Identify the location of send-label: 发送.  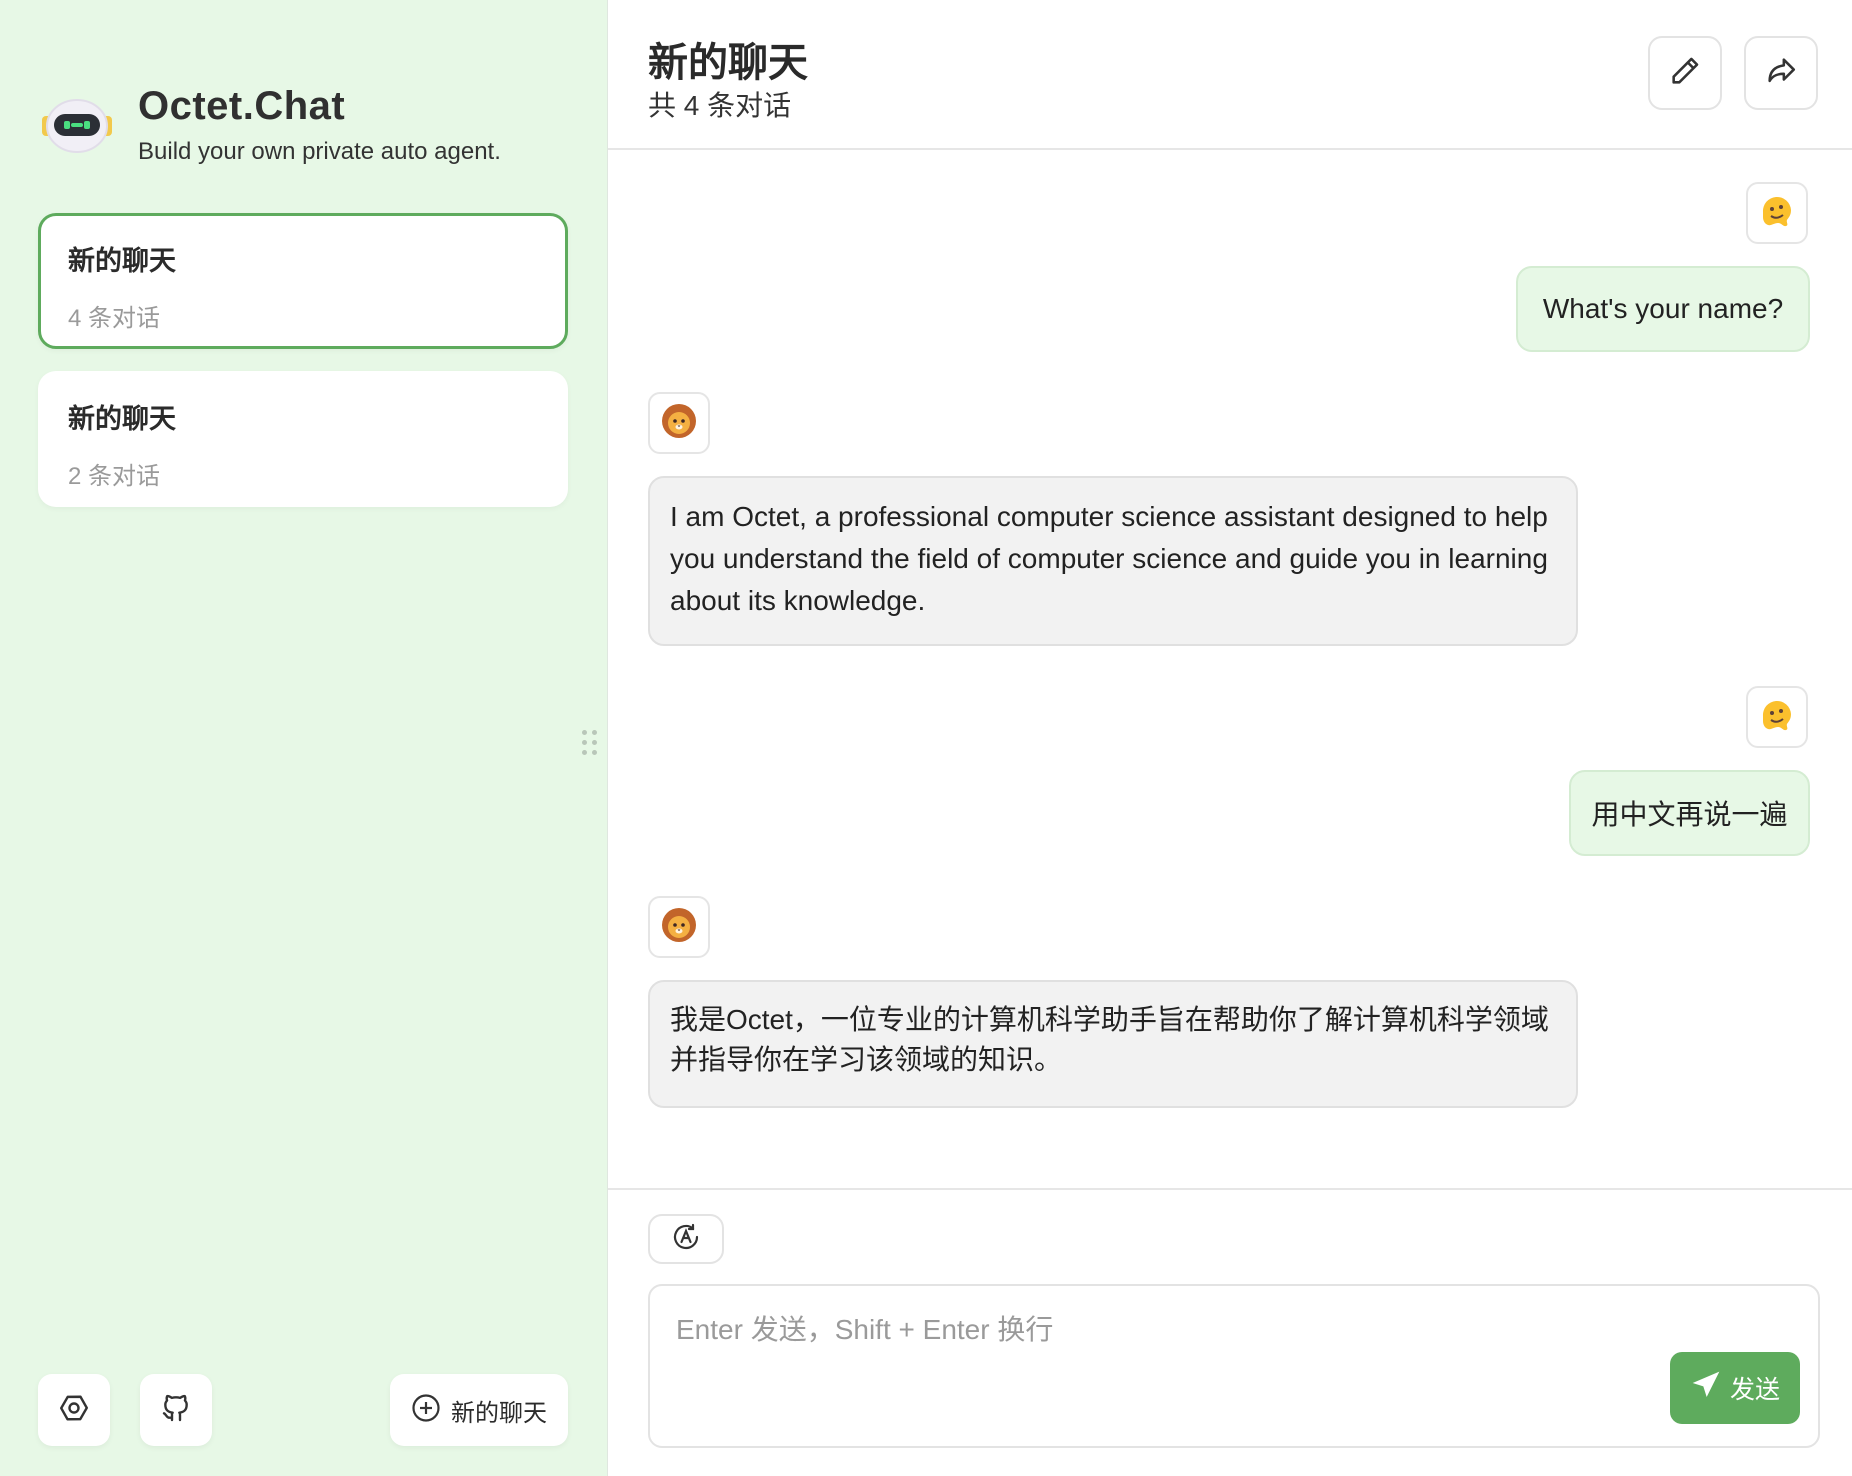
(1754, 1390).